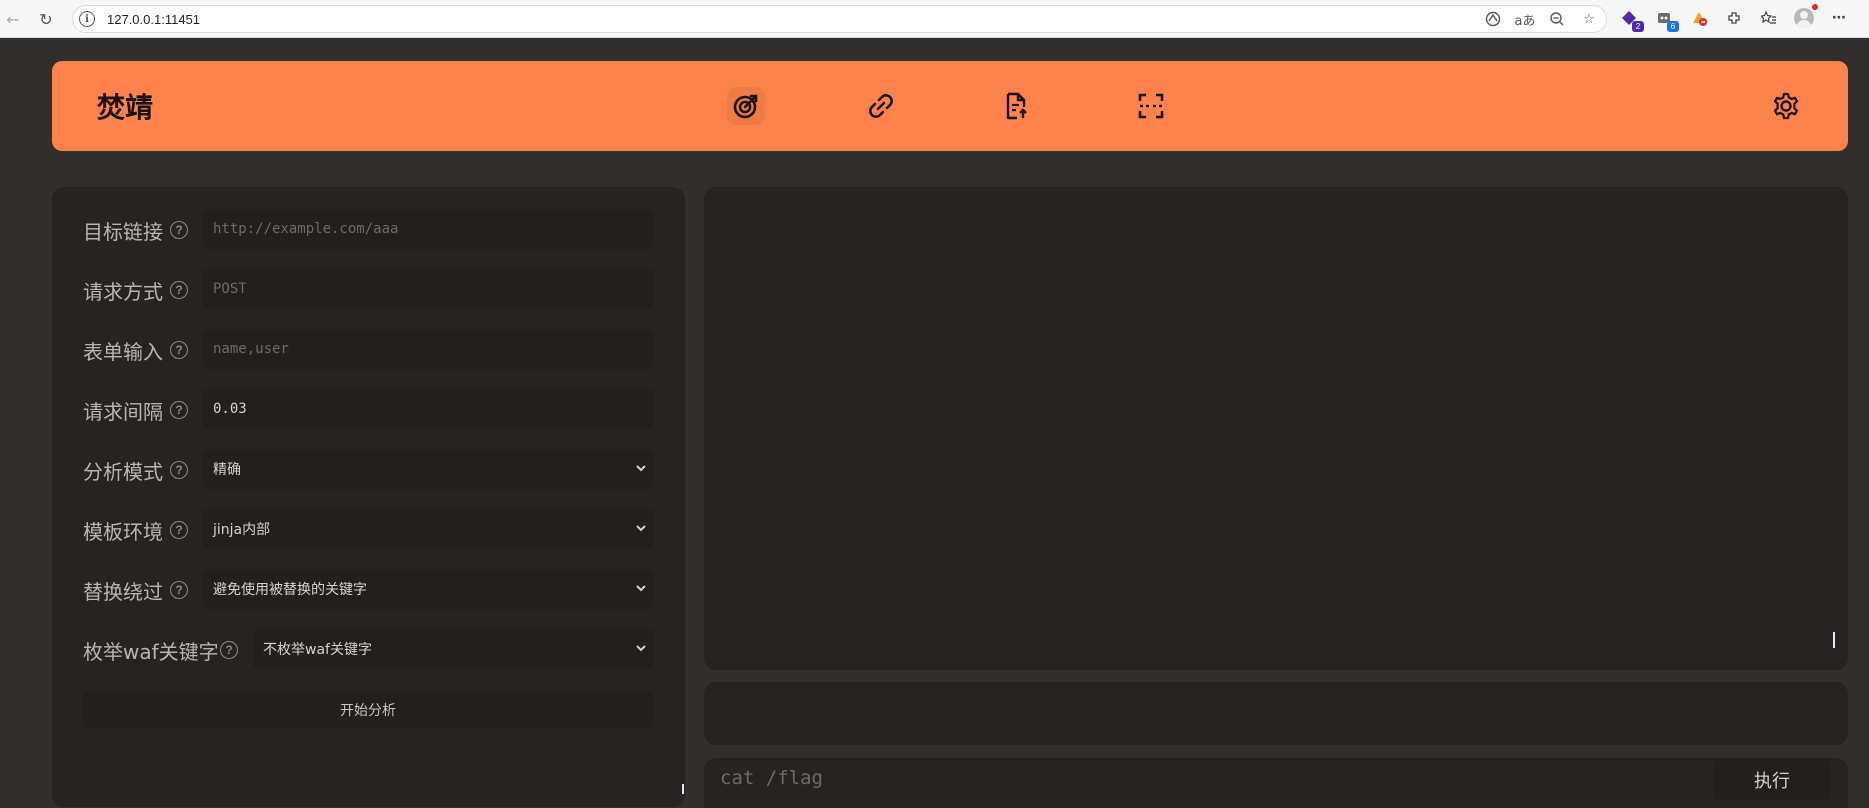  Describe the element at coordinates (242, 530) in the screenshot. I see `environment-selected: jinja内部` at that location.